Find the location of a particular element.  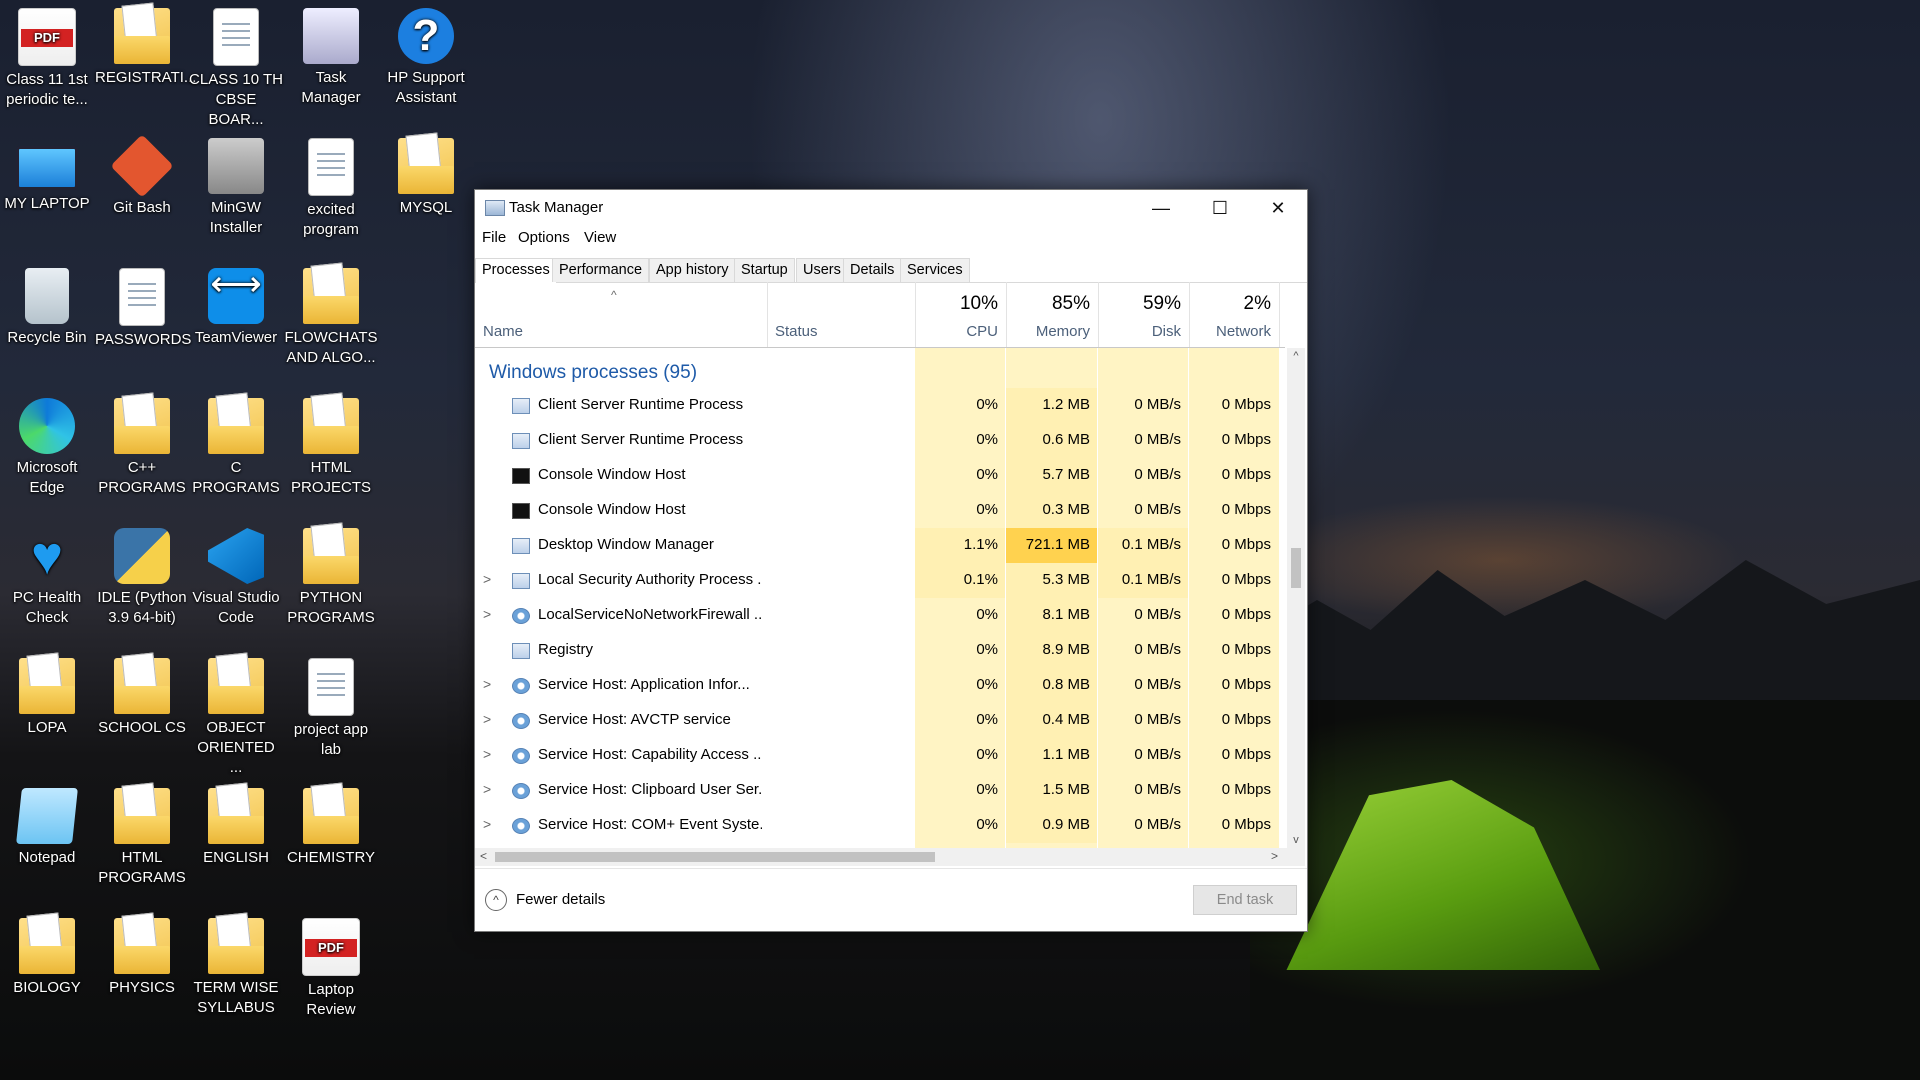

menu-view: View is located at coordinates (600, 237).